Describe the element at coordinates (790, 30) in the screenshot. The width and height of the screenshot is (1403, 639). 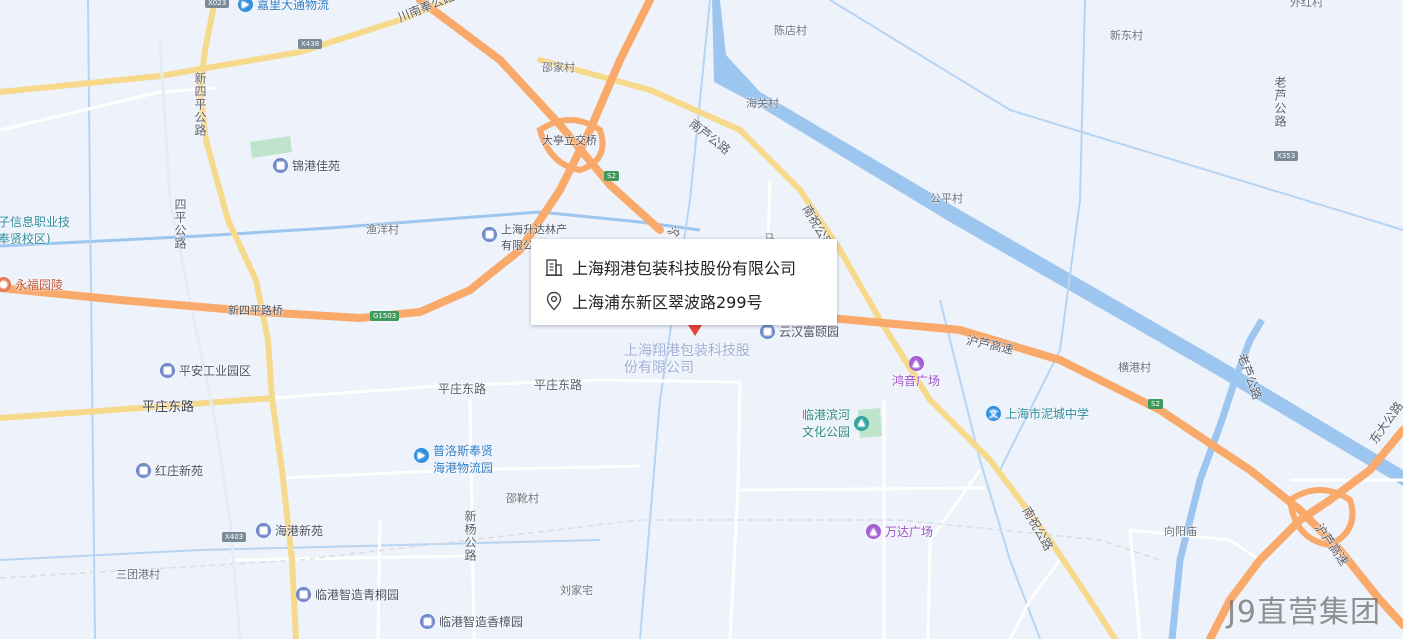
I see `place-label-chendian: 陈店村` at that location.